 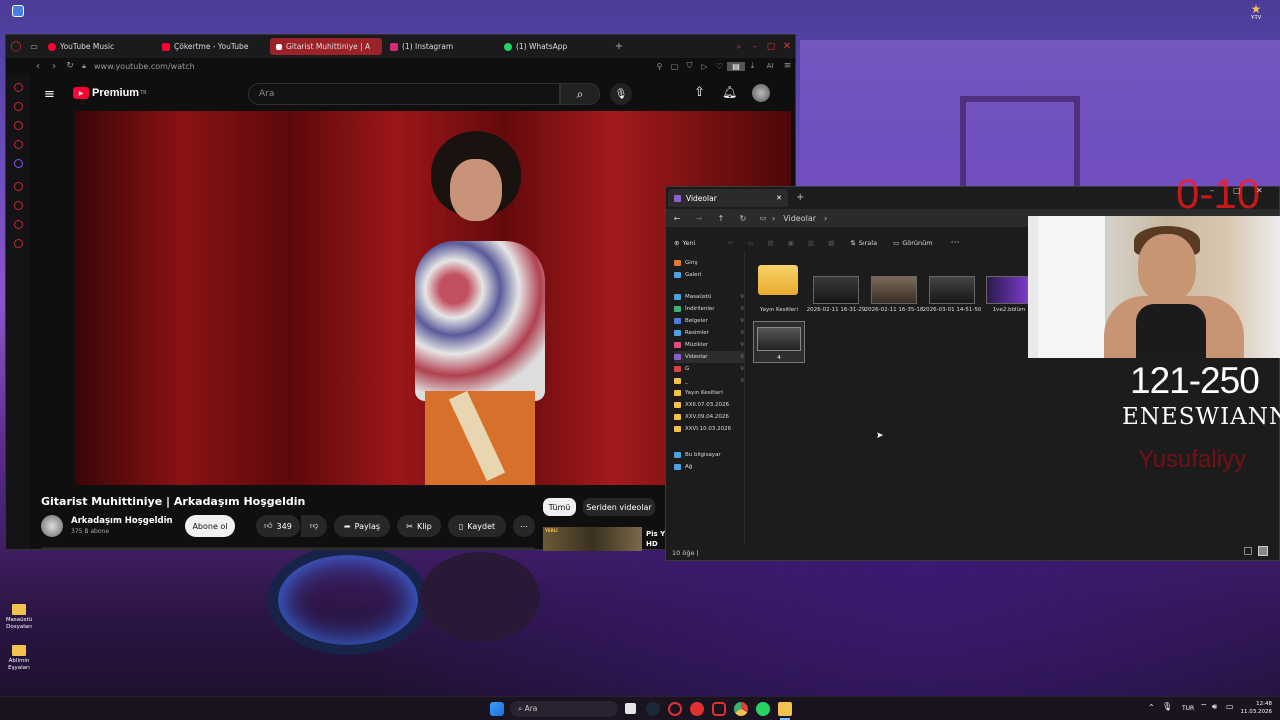 What do you see at coordinates (110, 93) in the screenshot?
I see `youtube-premium-logo: ▶ Premium TR` at bounding box center [110, 93].